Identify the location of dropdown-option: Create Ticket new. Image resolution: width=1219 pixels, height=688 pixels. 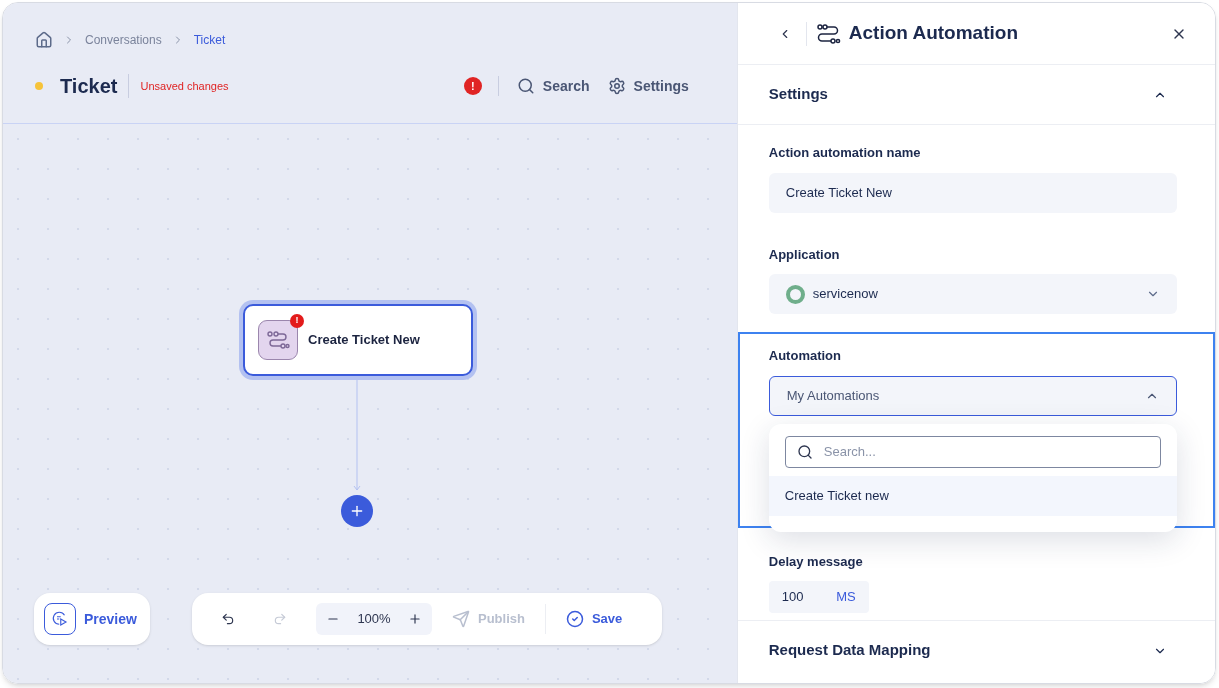
(972, 495).